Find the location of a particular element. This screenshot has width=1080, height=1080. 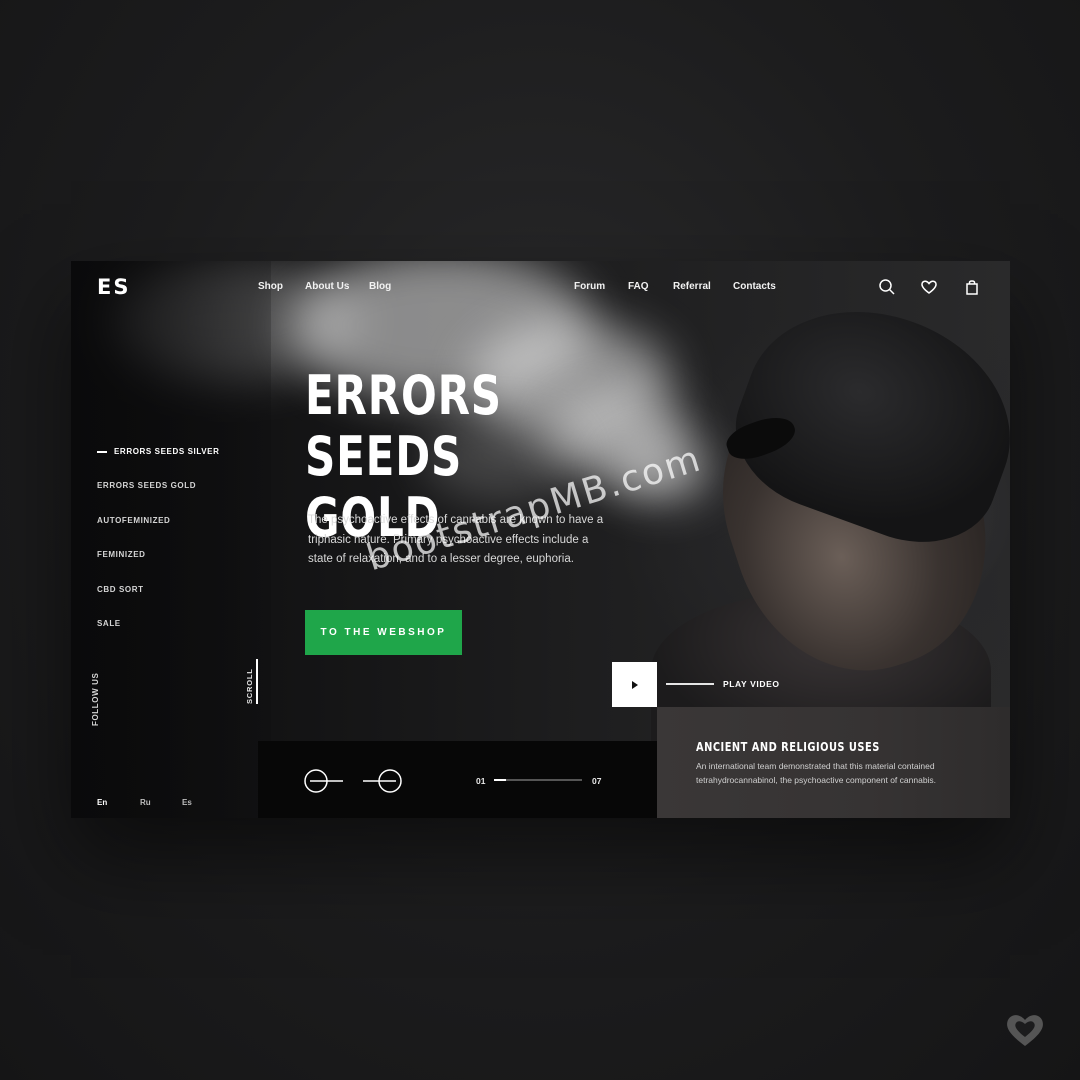

info-card-title: ANCIENT AND RELIGIOUS USES is located at coordinates (788, 747).